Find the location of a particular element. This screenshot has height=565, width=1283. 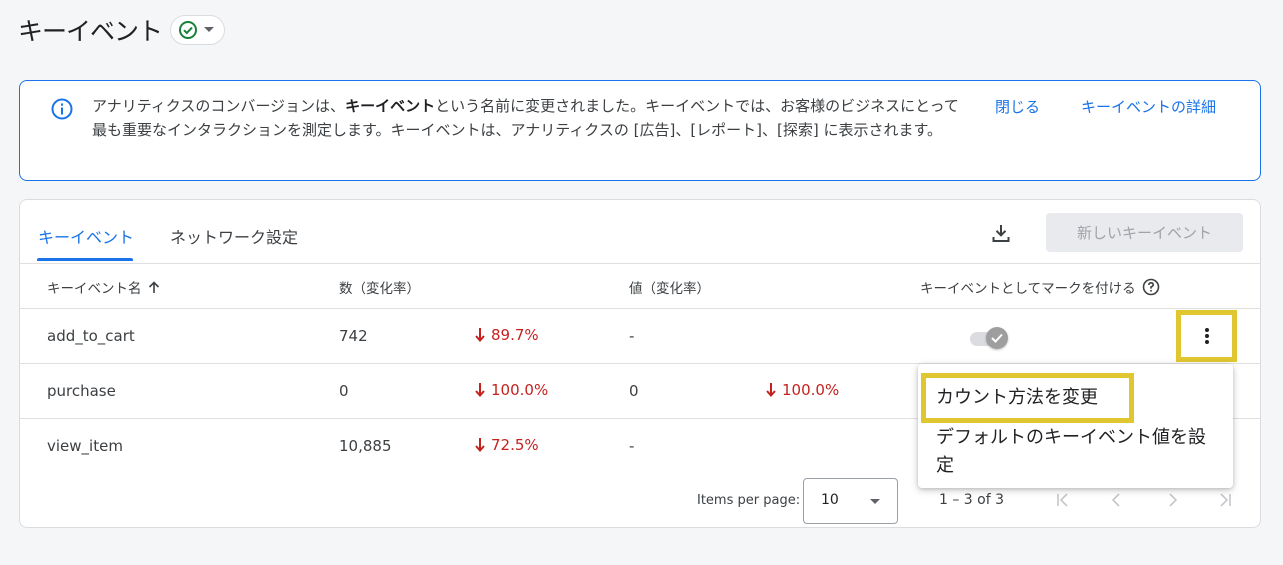

chevron-right-icon is located at coordinates (1173, 500).